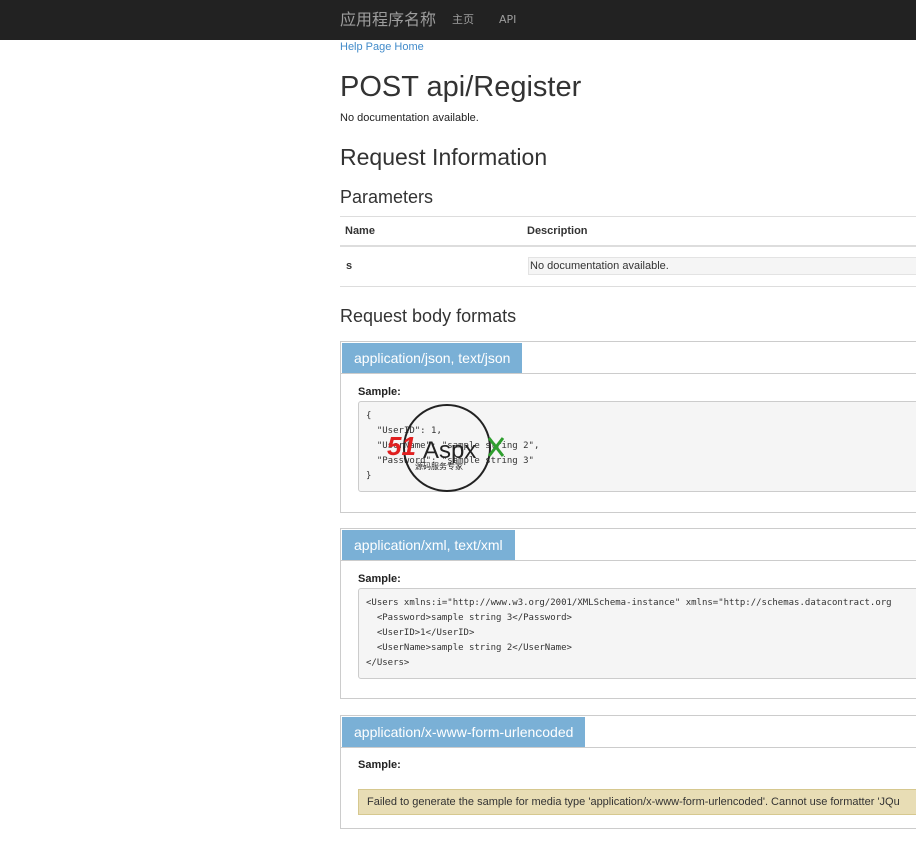 Image resolution: width=916 pixels, height=843 pixels. Describe the element at coordinates (464, 732) in the screenshot. I see `tab-form-urlencoded: application/x-www-form-urlencoded` at that location.